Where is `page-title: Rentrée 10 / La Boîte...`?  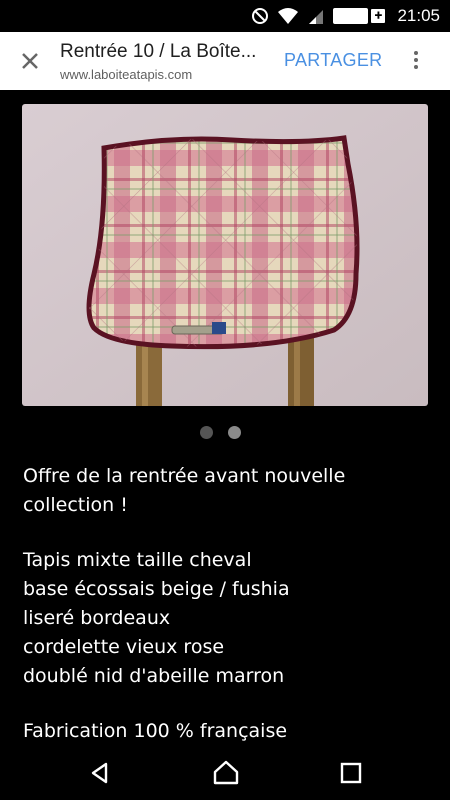 page-title: Rentrée 10 / La Boîte... is located at coordinates (158, 51).